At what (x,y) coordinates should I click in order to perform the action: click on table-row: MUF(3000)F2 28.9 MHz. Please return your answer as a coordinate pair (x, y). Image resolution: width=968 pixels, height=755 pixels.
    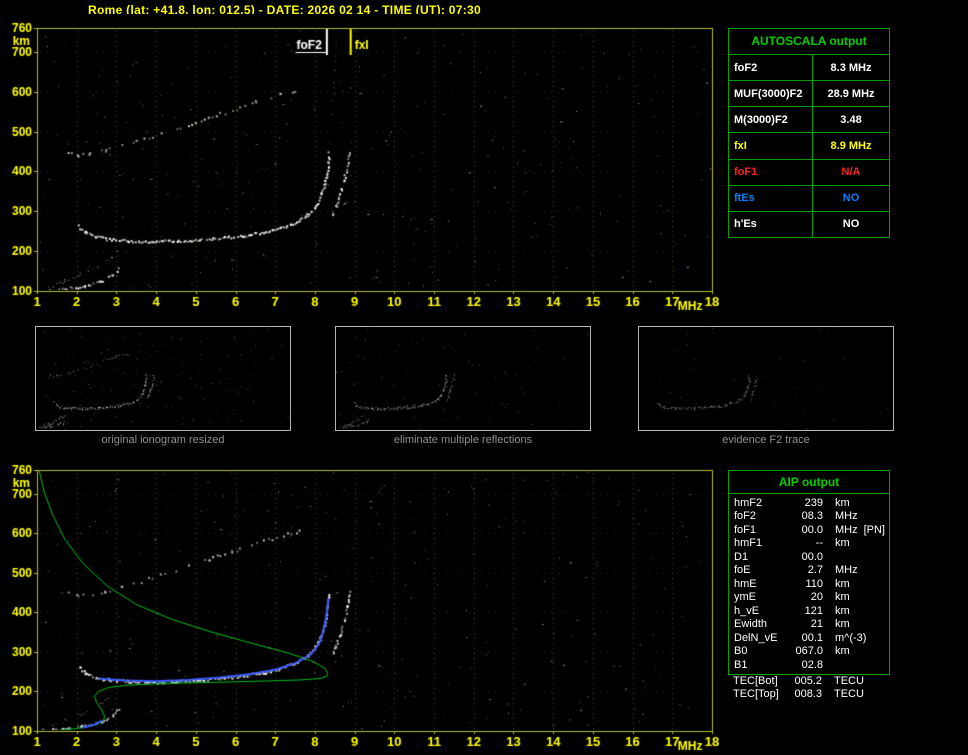
    Looking at the image, I should click on (809, 94).